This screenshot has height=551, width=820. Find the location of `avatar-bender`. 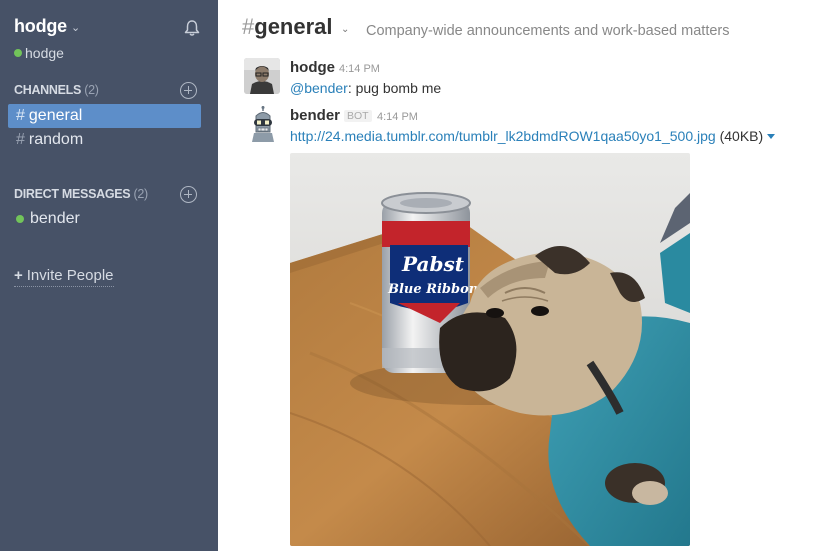

avatar-bender is located at coordinates (263, 124).